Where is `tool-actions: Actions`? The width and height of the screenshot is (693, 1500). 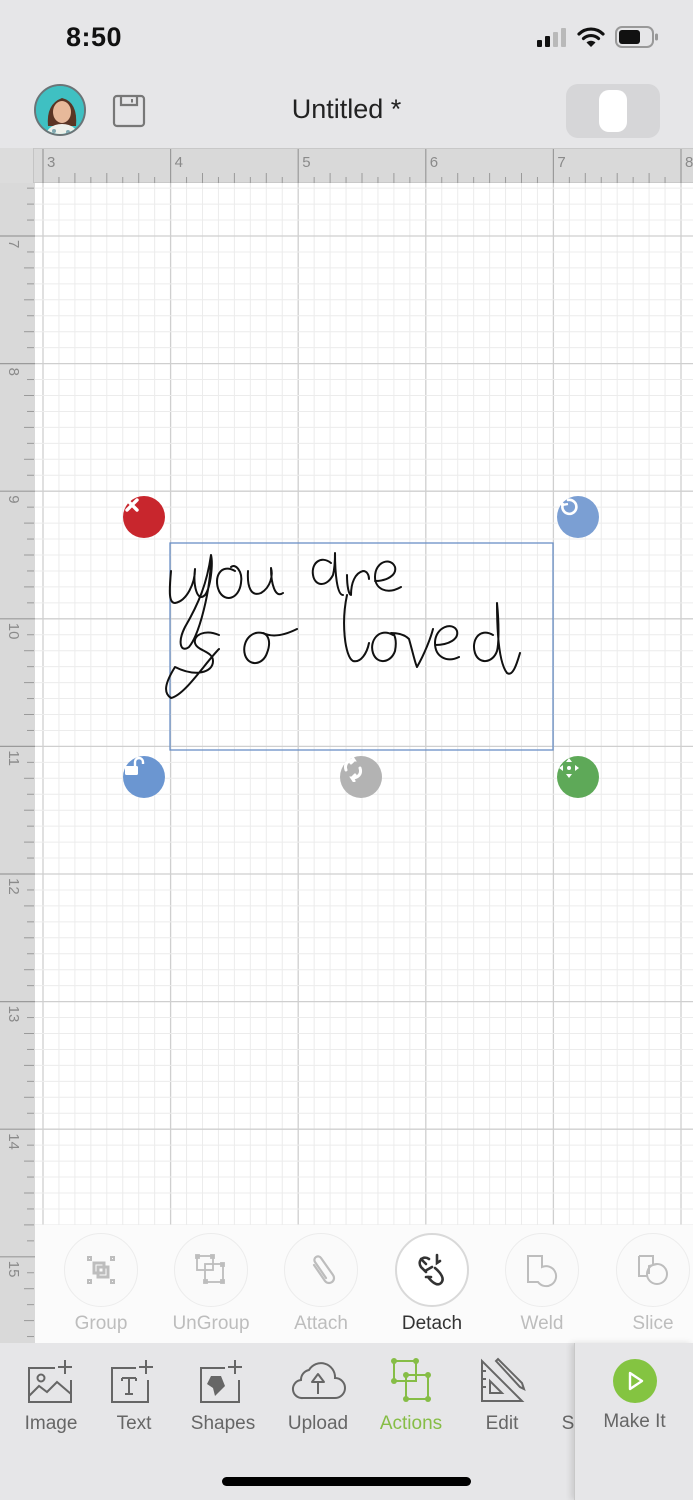 tool-actions: Actions is located at coordinates (411, 1396).